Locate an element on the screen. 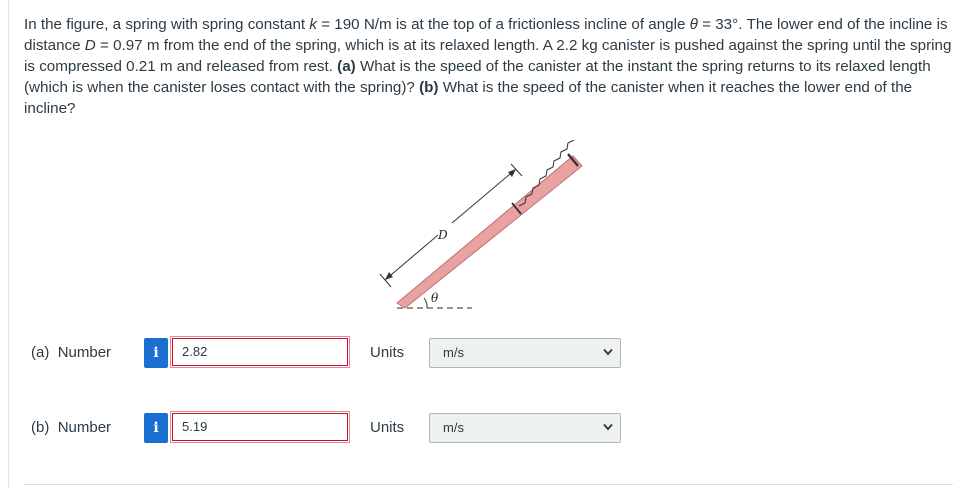 This screenshot has height=488, width=965. angle-label: θ is located at coordinates (435, 298).